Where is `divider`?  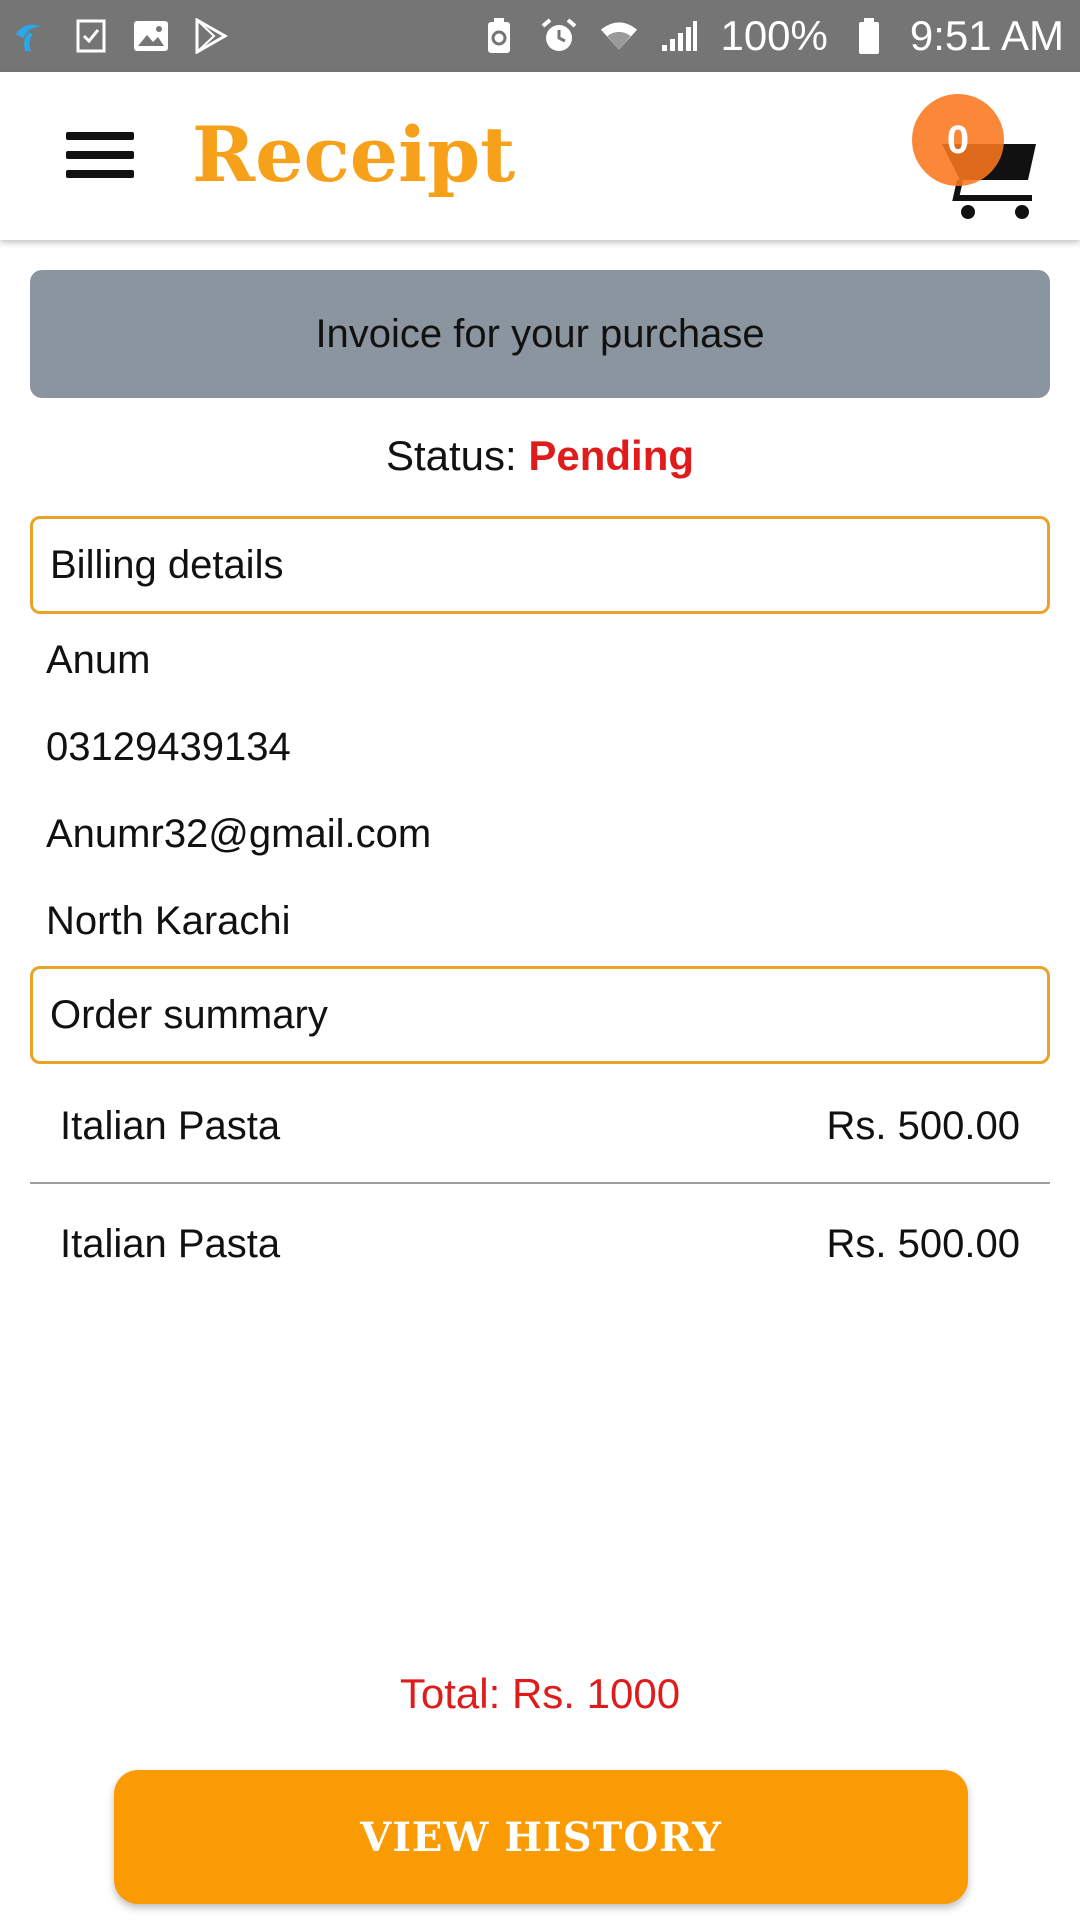
divider is located at coordinates (540, 1183).